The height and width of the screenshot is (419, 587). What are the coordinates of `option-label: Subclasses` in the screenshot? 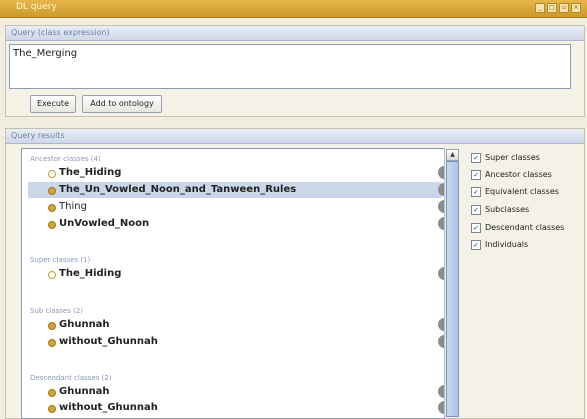 It's located at (507, 209).